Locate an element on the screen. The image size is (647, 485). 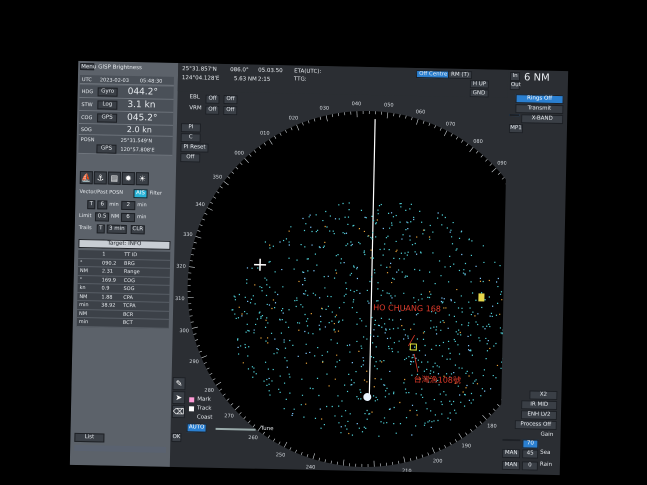
trails-clear: CLR is located at coordinates (137, 230).